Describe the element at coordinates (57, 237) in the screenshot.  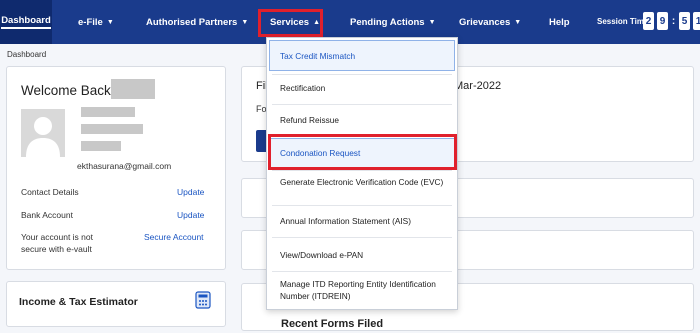
I see `vault-status-line1: Your account is not` at that location.